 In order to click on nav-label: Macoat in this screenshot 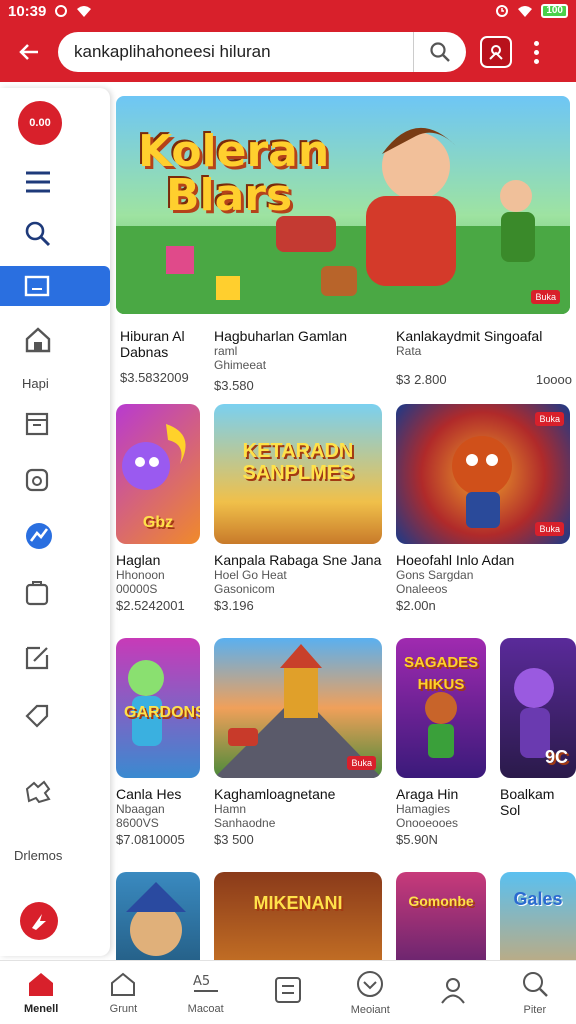, I will do `click(205, 1008)`.